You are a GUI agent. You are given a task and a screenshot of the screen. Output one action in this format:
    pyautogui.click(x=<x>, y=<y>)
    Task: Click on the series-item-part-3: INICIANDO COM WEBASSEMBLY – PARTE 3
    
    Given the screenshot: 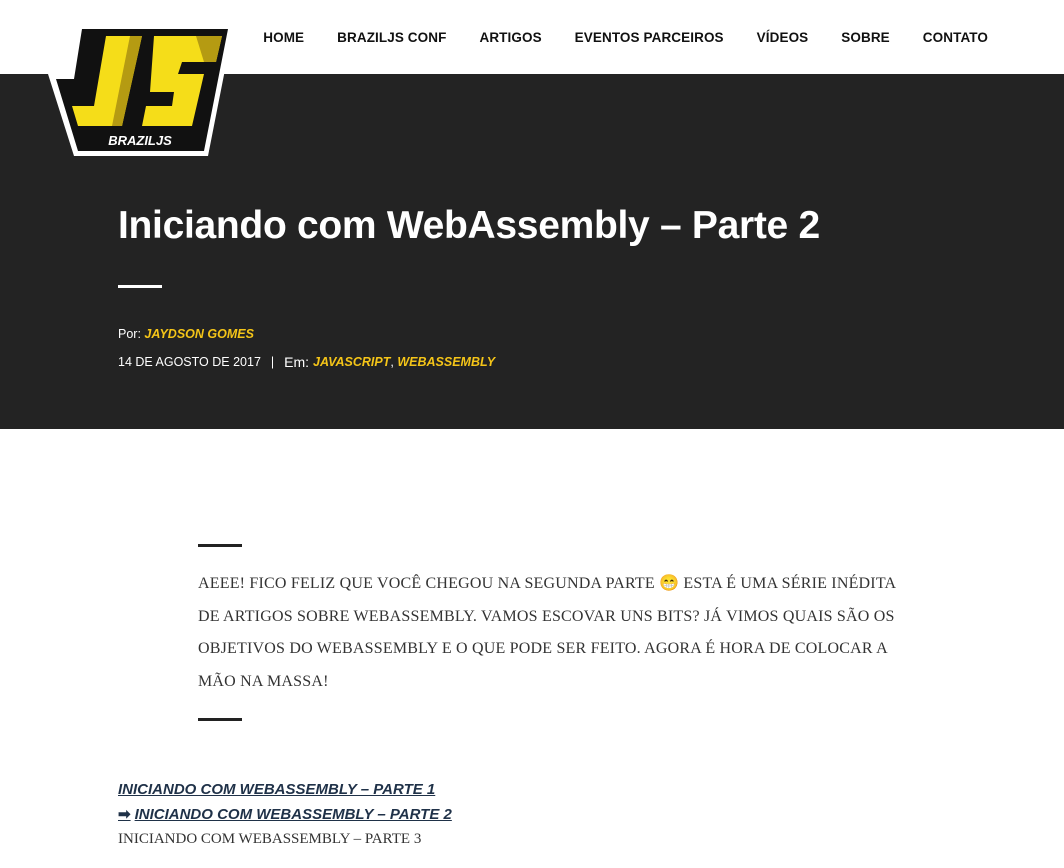 What is the action you would take?
    pyautogui.click(x=270, y=839)
    